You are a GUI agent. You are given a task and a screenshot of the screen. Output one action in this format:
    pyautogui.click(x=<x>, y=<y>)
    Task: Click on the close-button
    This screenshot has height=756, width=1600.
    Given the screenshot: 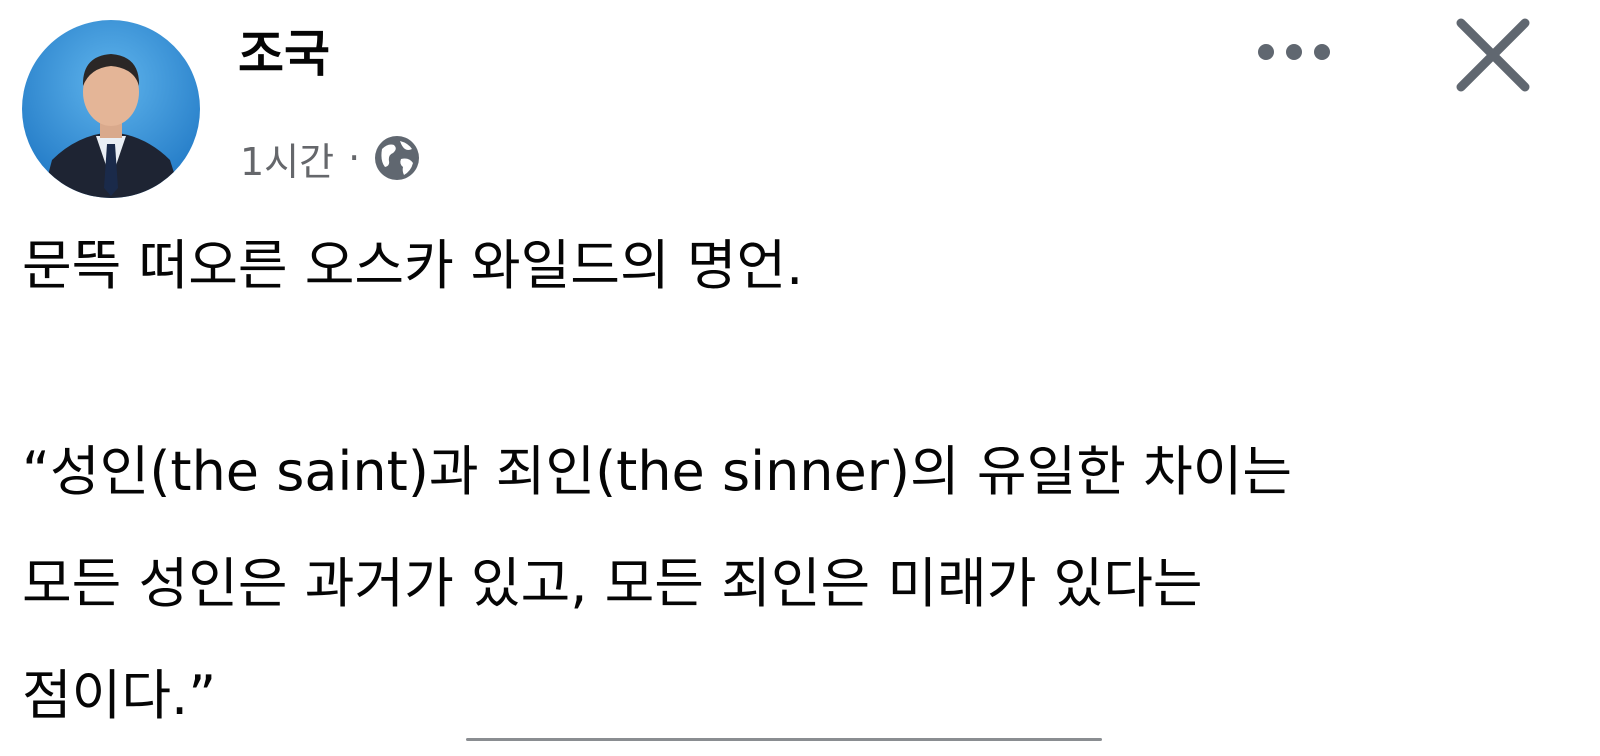 What is the action you would take?
    pyautogui.click(x=1493, y=55)
    